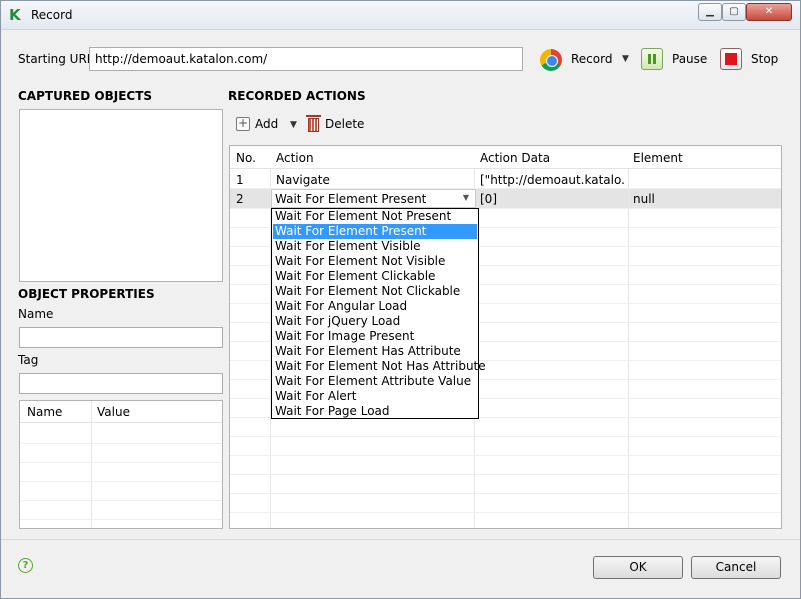 This screenshot has height=599, width=801. What do you see at coordinates (293, 125) in the screenshot?
I see `add-dropdown-arrow-icon: ▼` at bounding box center [293, 125].